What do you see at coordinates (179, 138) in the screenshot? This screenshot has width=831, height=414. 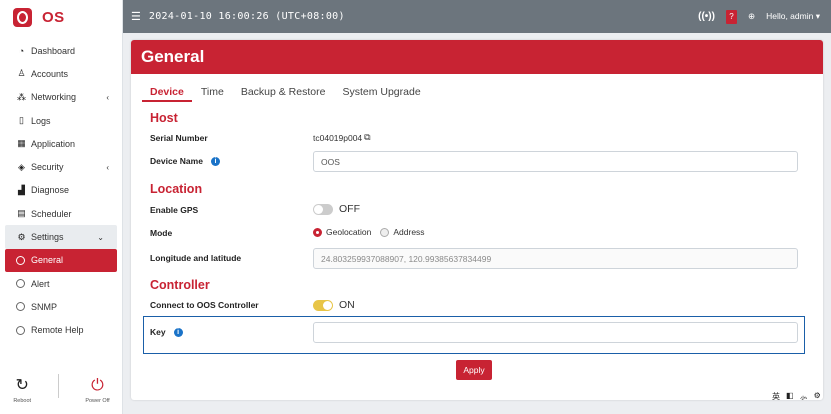 I see `serial-number-label-text: Serial Number` at bounding box center [179, 138].